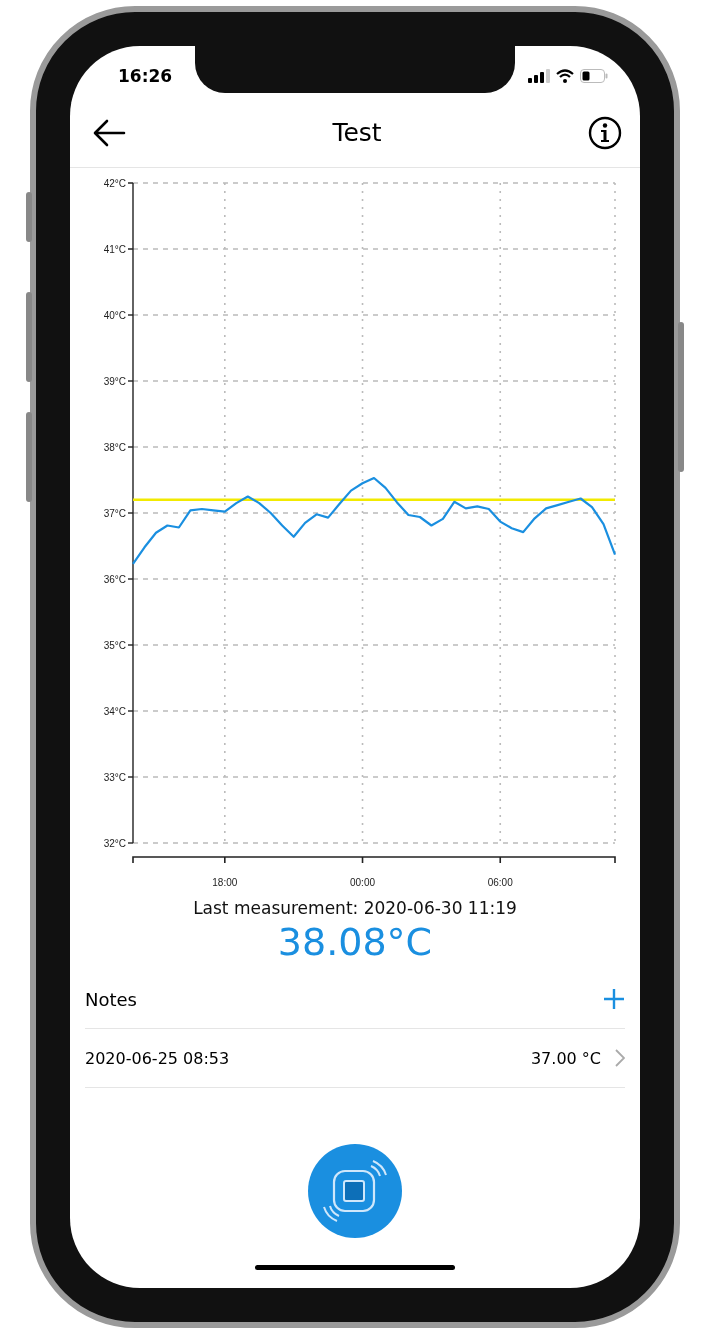  What do you see at coordinates (114, 579) in the screenshot?
I see `axis-label: 36°C` at bounding box center [114, 579].